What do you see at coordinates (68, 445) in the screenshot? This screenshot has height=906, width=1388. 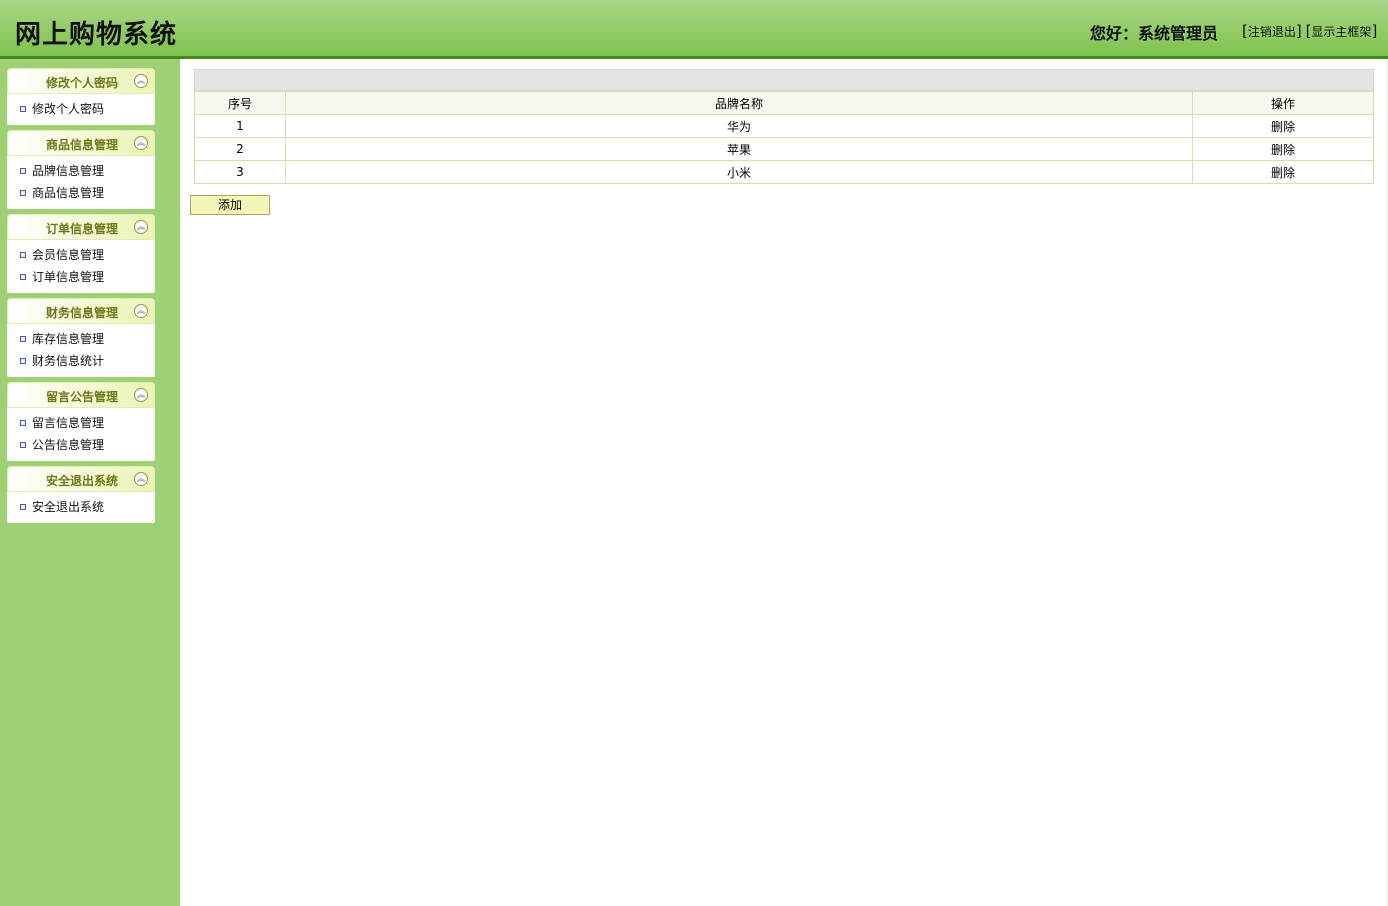 I see `menu-item-label: 公告信息管理` at bounding box center [68, 445].